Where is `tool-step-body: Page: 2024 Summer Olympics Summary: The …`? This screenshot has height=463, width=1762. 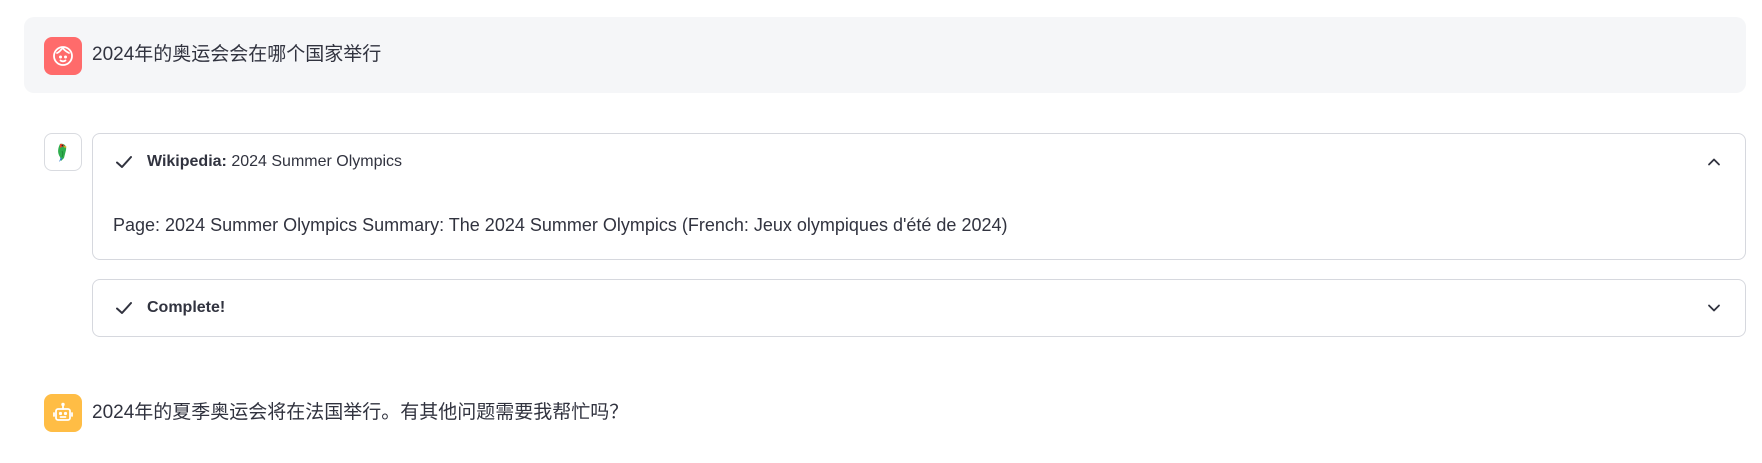 tool-step-body: Page: 2024 Summer Olympics Summary: The … is located at coordinates (560, 225).